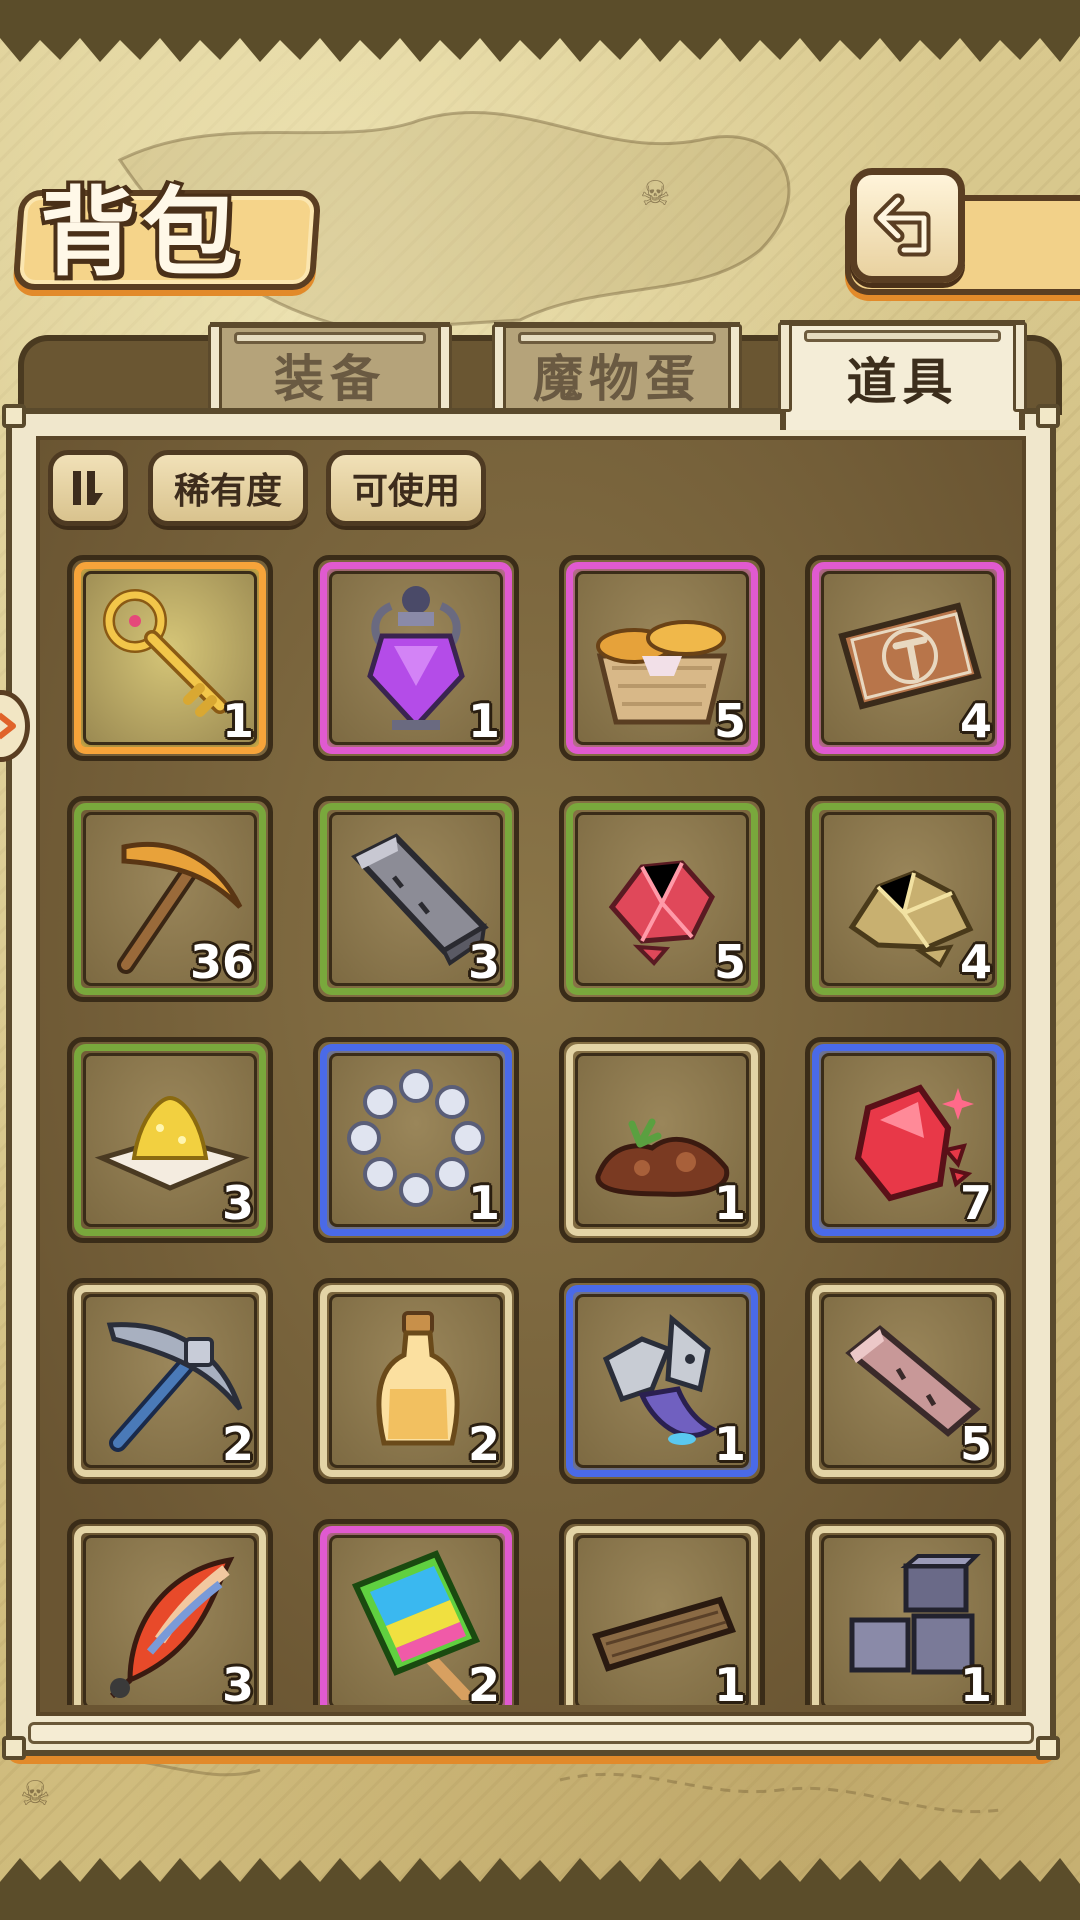 The height and width of the screenshot is (1920, 1080). What do you see at coordinates (228, 488) in the screenshot?
I see `rarity-filter-button: 稀有度` at bounding box center [228, 488].